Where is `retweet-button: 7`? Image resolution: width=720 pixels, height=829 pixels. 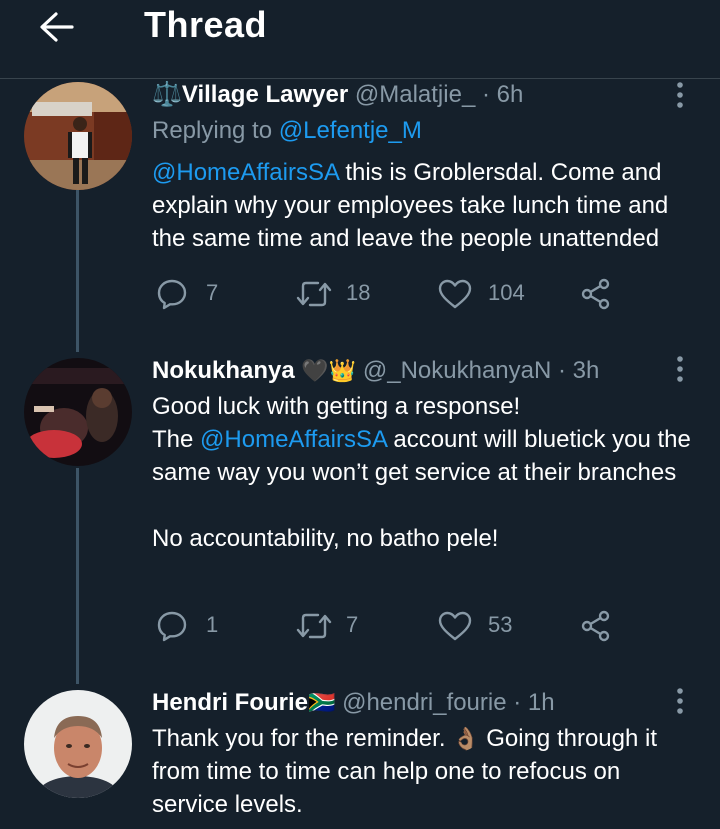
retweet-button: 7 is located at coordinates (351, 626).